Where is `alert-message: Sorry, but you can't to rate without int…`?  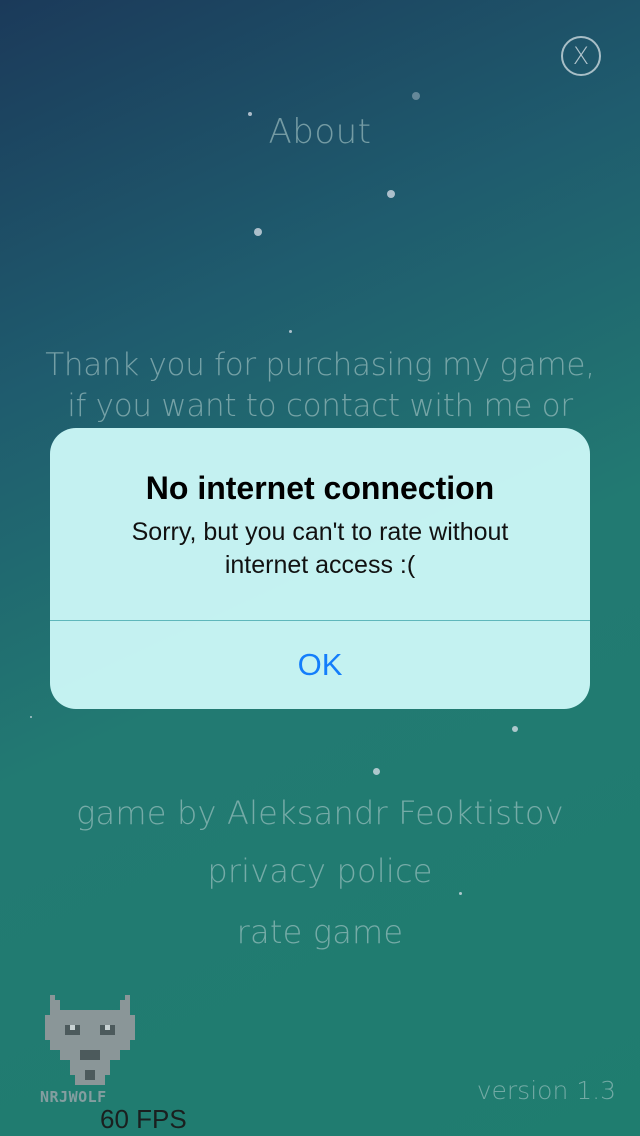 alert-message: Sorry, but you can't to rate without int… is located at coordinates (320, 548).